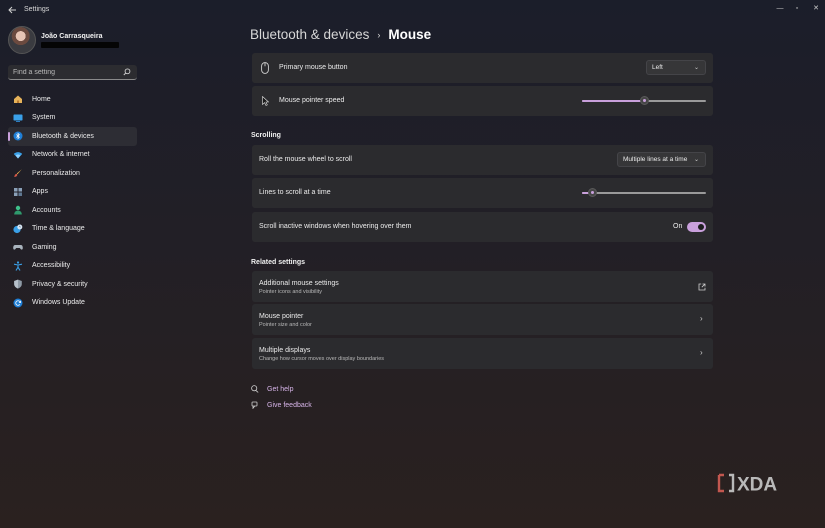 The width and height of the screenshot is (825, 528). What do you see at coordinates (44, 247) in the screenshot?
I see `sidebar-item-label: Gaming` at bounding box center [44, 247].